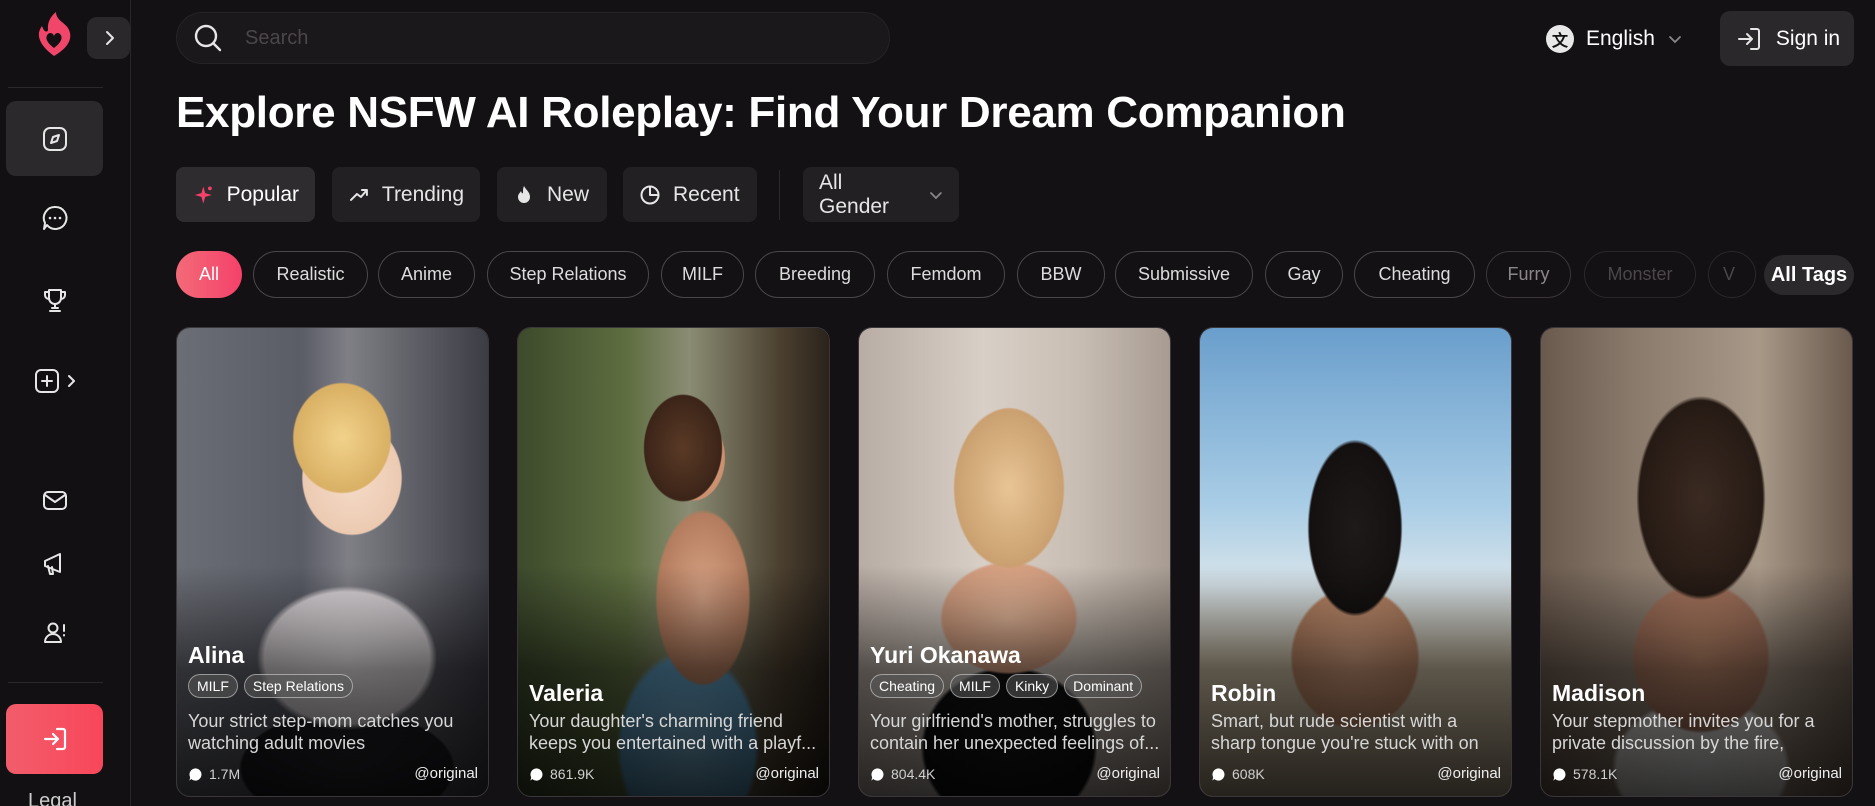 The width and height of the screenshot is (1875, 806). Describe the element at coordinates (1248, 774) in the screenshot. I see `chat-count: 608K` at that location.